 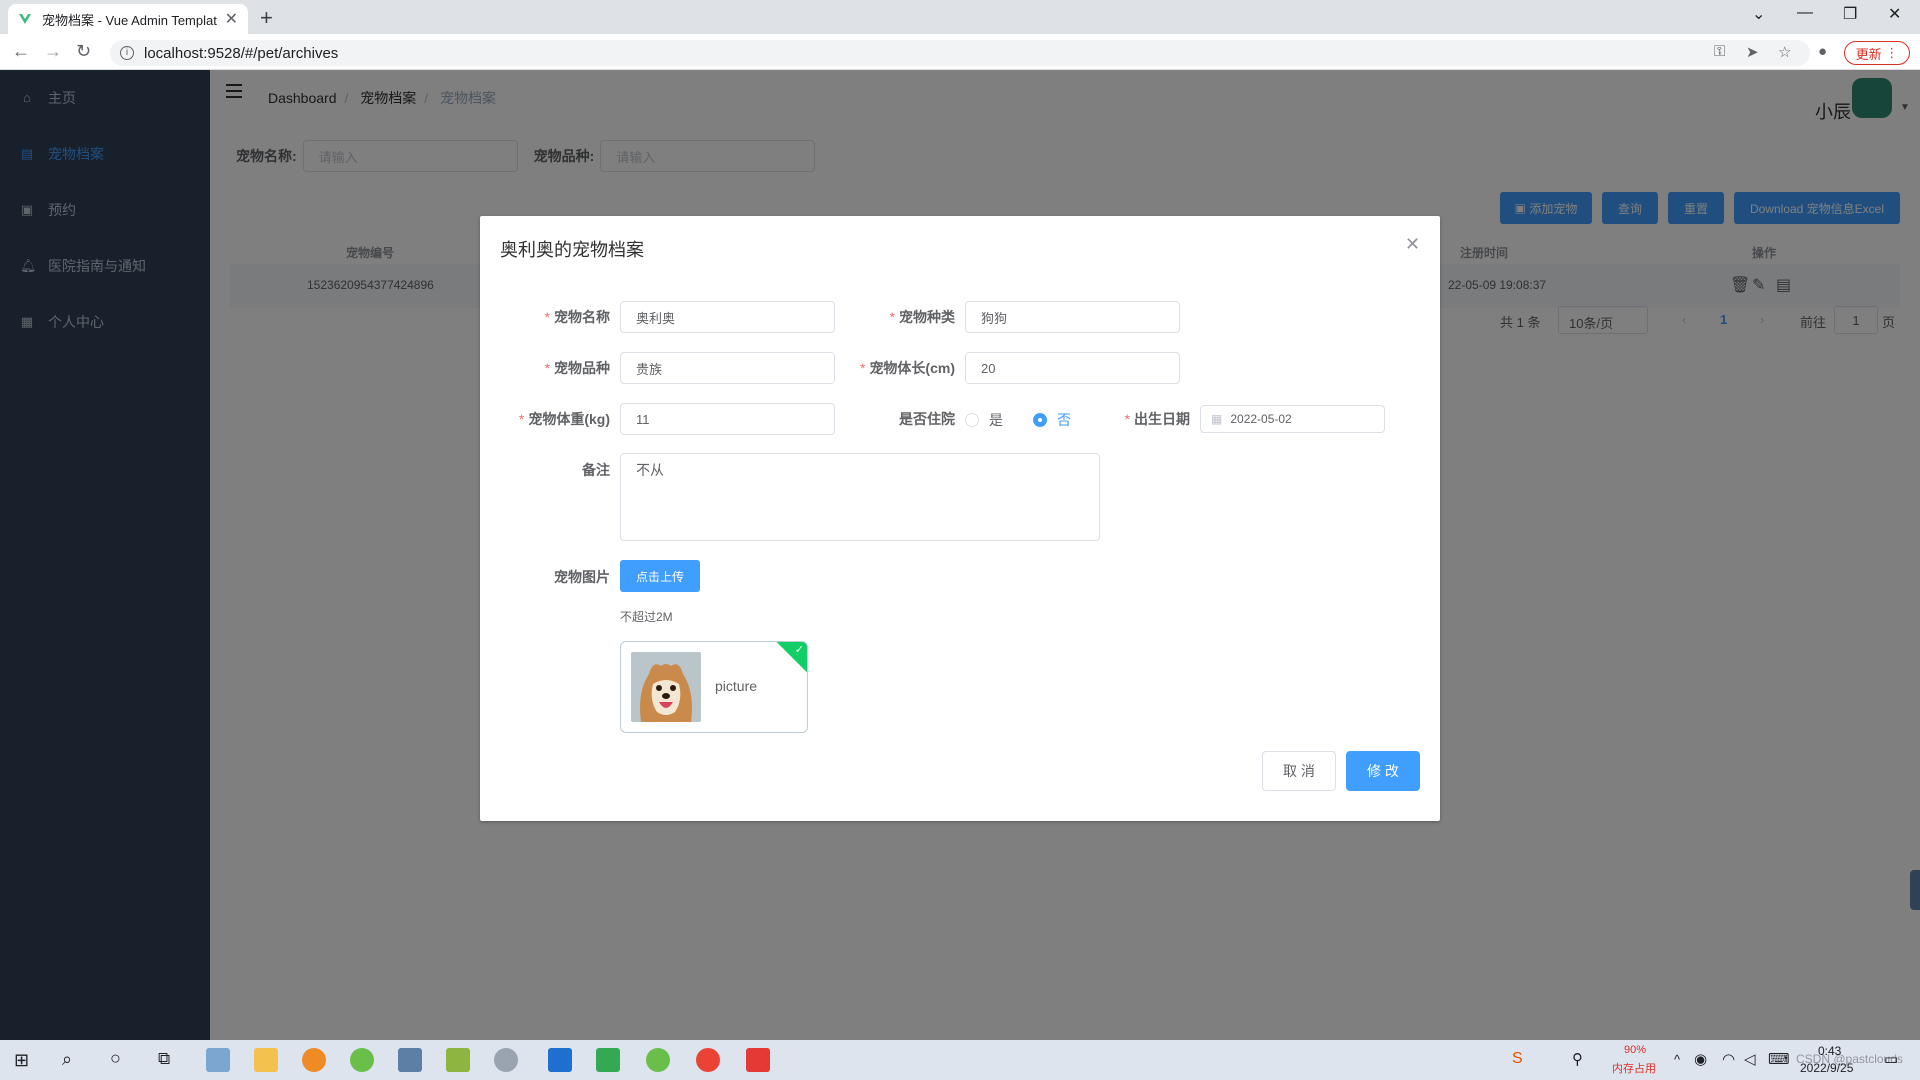 I want to click on task-view-icon: ⧉, so click(x=164, y=1059).